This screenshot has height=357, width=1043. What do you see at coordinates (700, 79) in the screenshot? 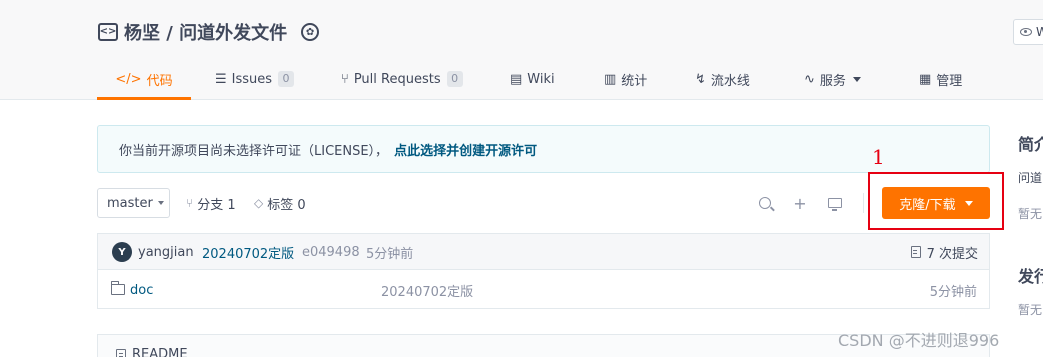
I see `pipeline-icon: ↯` at bounding box center [700, 79].